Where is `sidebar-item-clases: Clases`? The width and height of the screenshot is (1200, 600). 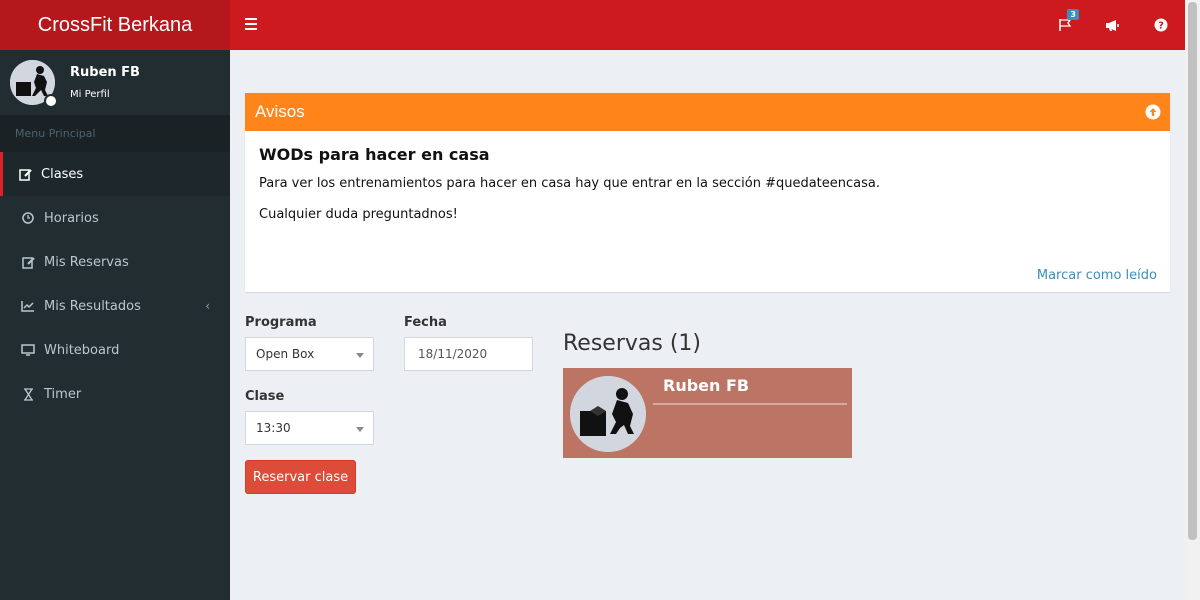 sidebar-item-clases: Clases is located at coordinates (115, 174).